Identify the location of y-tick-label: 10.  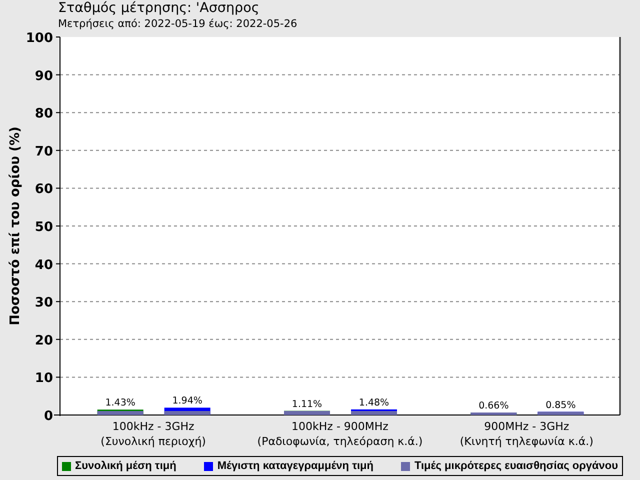
(43, 378).